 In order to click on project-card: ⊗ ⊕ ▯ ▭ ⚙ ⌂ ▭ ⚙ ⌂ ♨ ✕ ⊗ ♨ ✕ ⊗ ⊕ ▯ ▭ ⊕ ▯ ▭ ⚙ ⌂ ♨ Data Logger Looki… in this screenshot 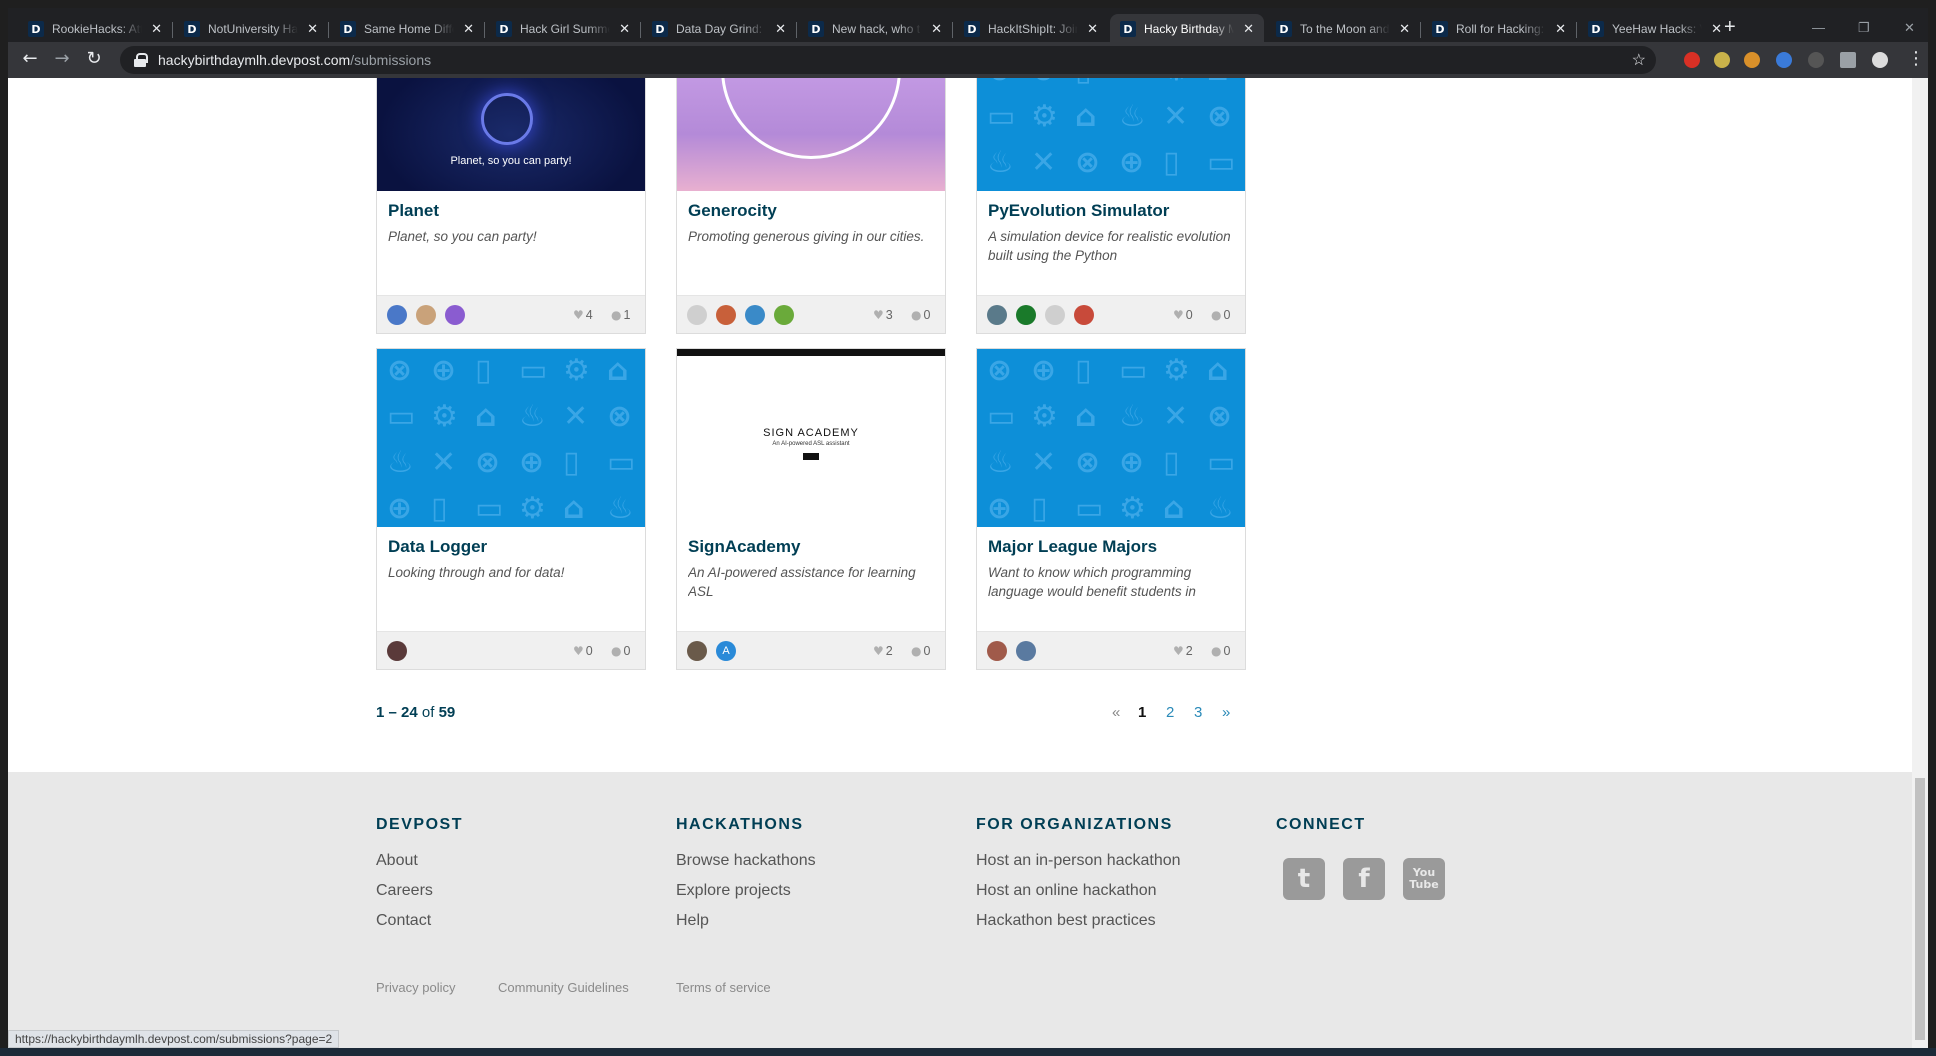, I will do `click(511, 509)`.